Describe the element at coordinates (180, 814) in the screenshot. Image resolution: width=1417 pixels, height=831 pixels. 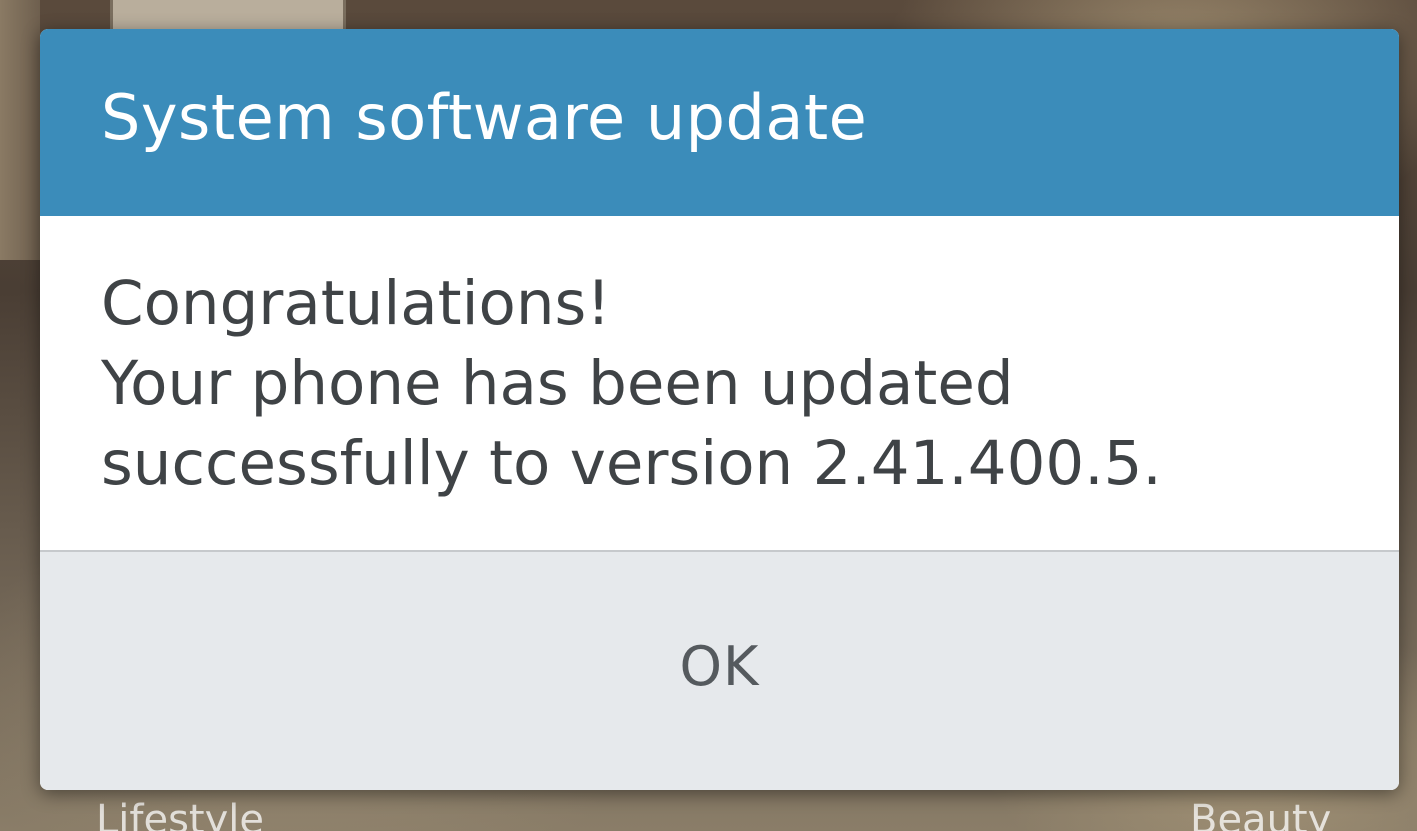
I see `background-tab-label: Lifestyle` at that location.